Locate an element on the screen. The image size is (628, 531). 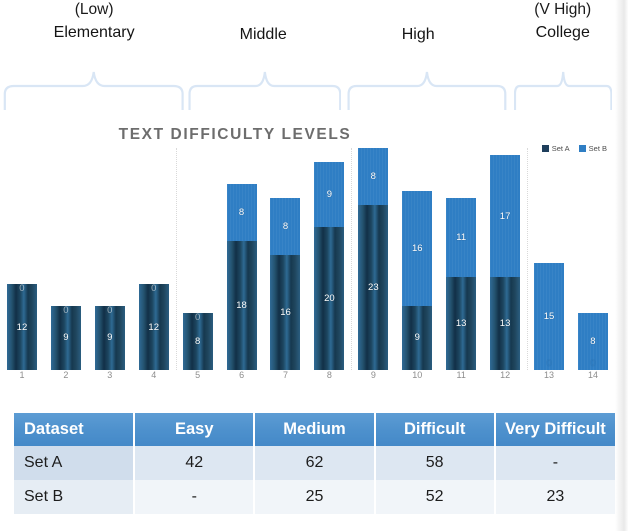
x-tick-label: 8 is located at coordinates (329, 375).